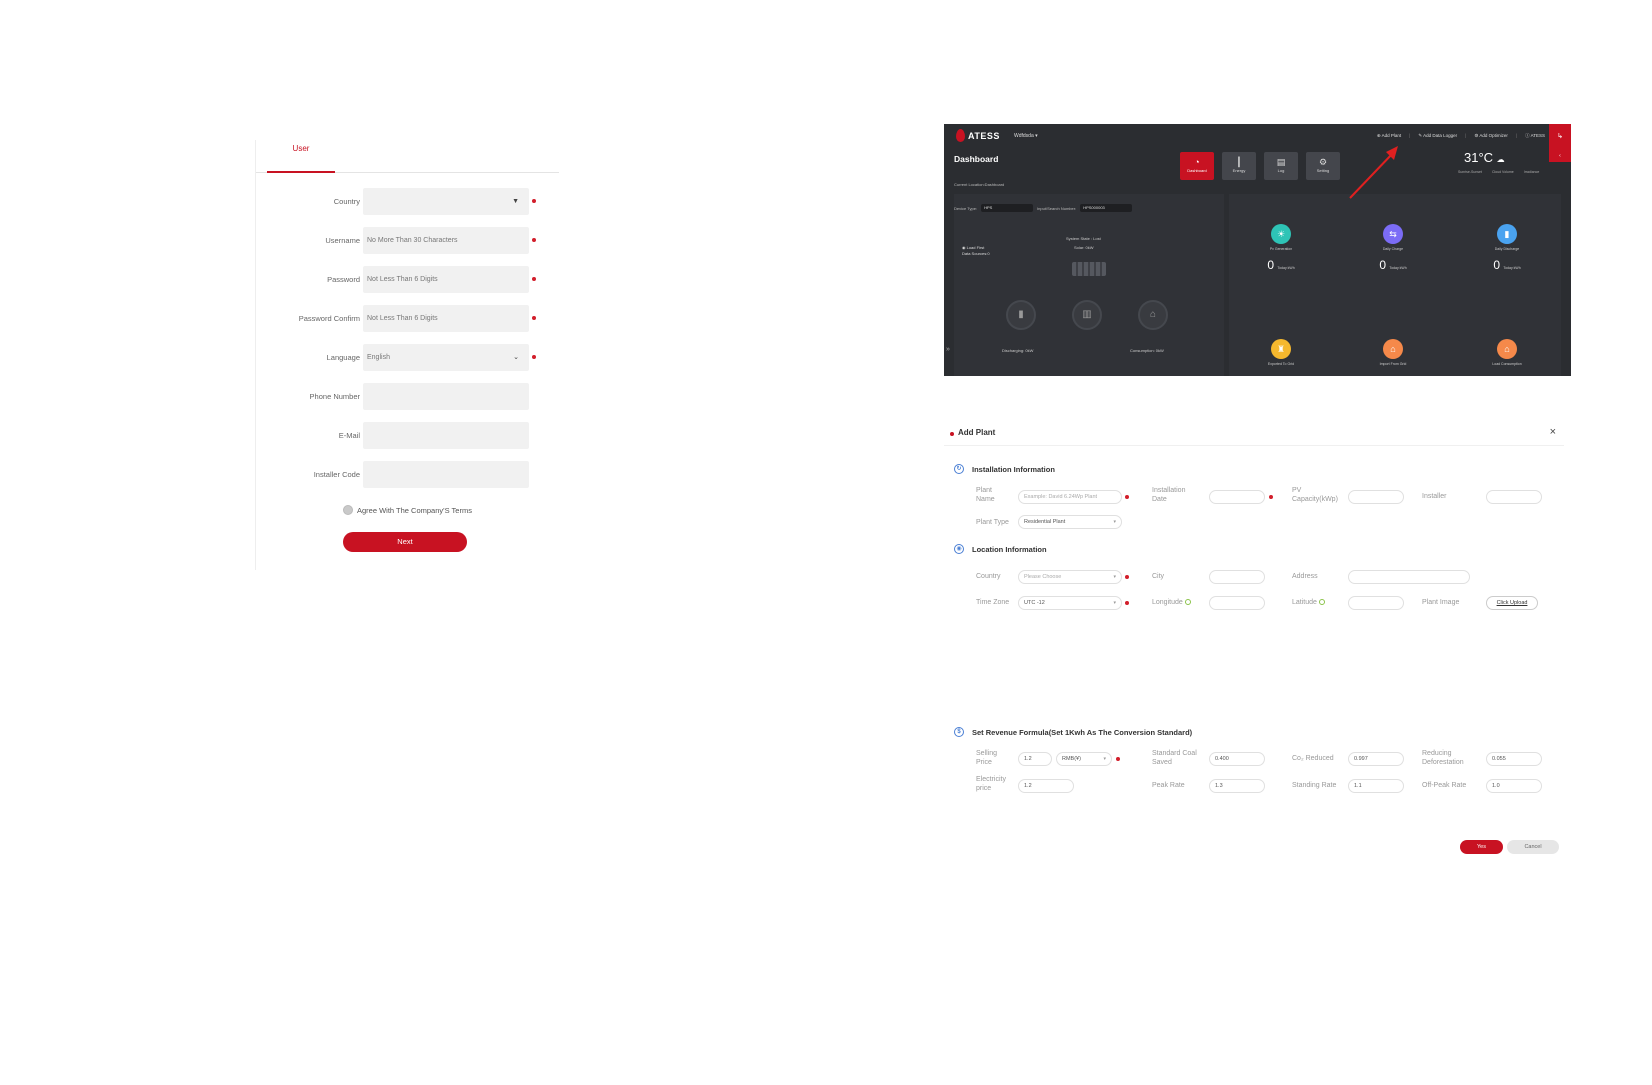  What do you see at coordinates (1444, 785) in the screenshot?
I see `offpeak-rate-label: Off-Peak Rate` at bounding box center [1444, 785].